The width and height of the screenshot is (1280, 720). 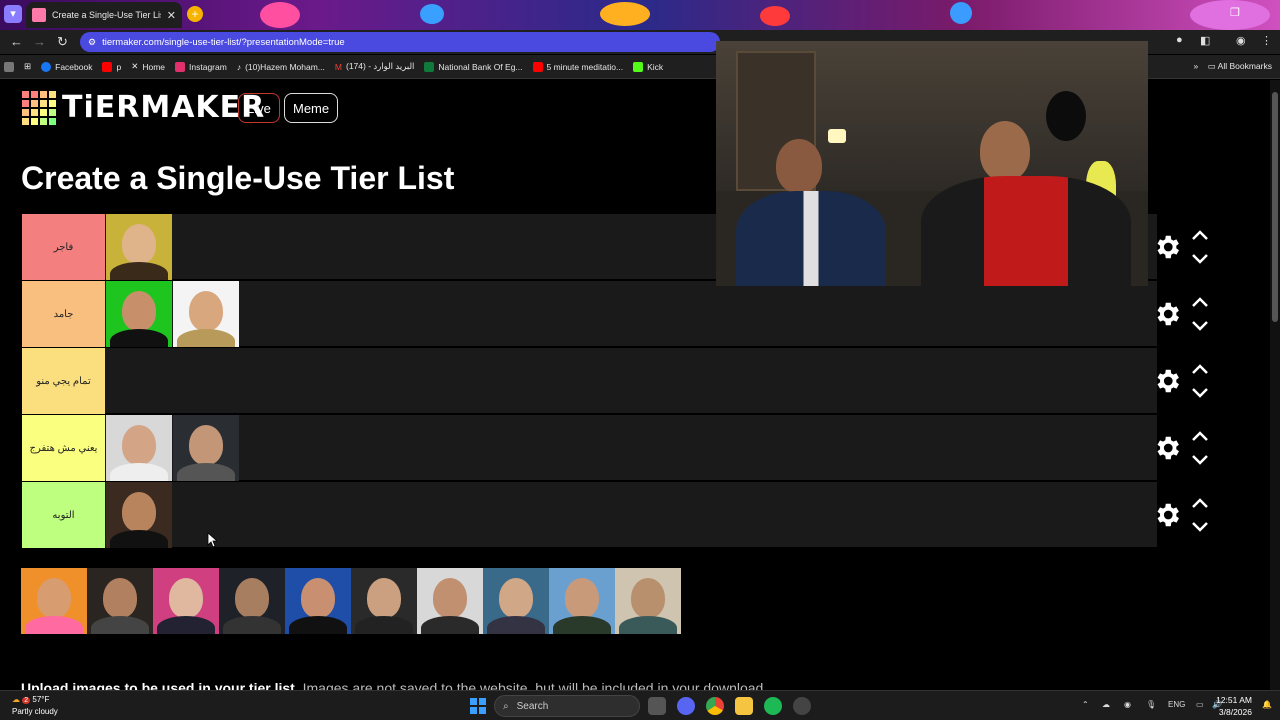 I want to click on restore-window-icon: ❐, so click(x=1235, y=12).